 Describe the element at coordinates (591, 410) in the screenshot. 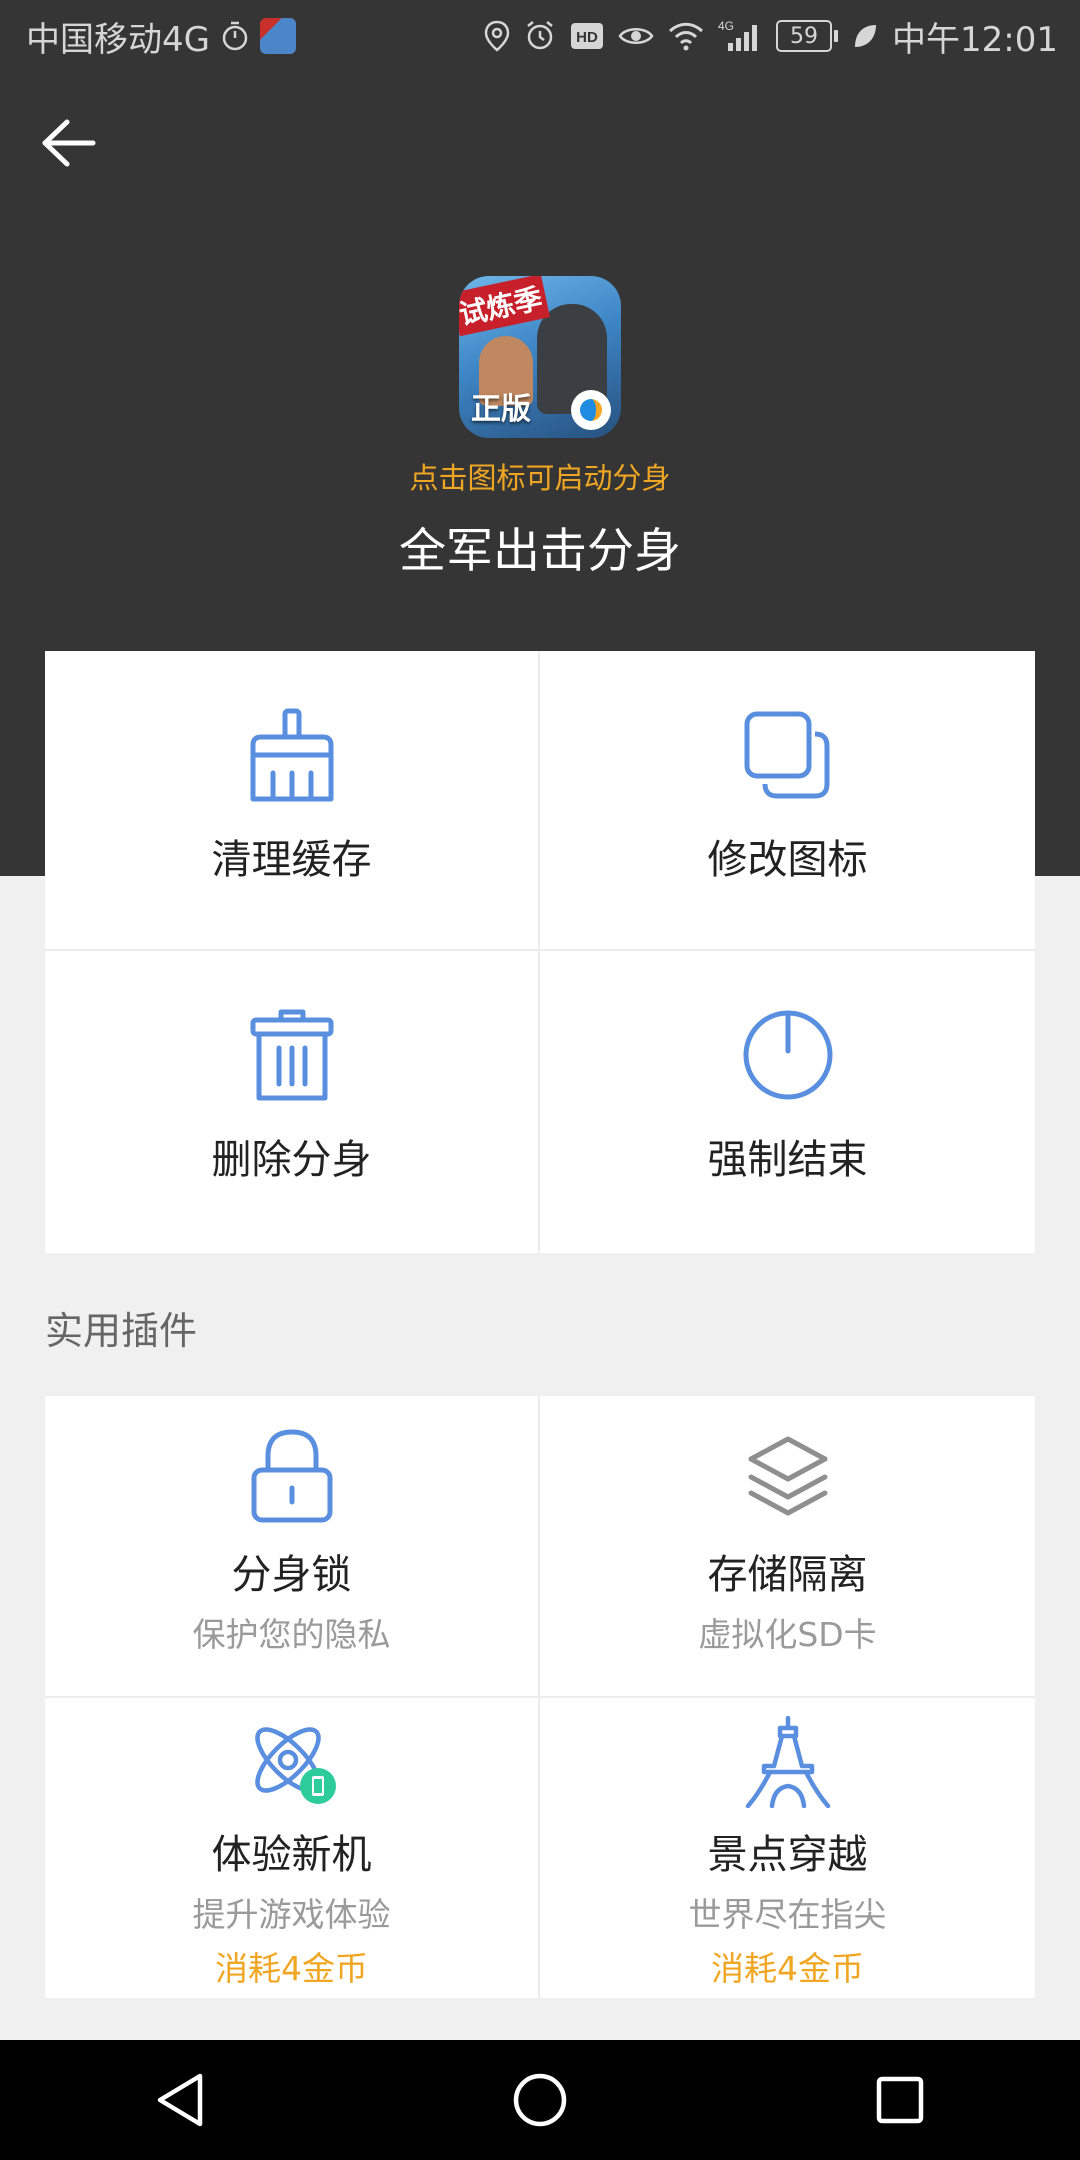

I see `tencent-games-logo-icon` at that location.